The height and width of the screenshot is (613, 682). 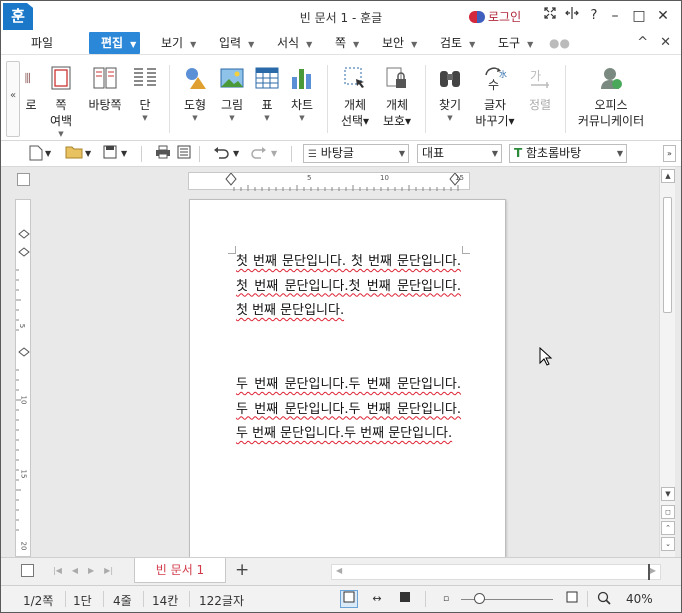 What do you see at coordinates (384, 178) in the screenshot?
I see `ruler-tick-label: 10` at bounding box center [384, 178].